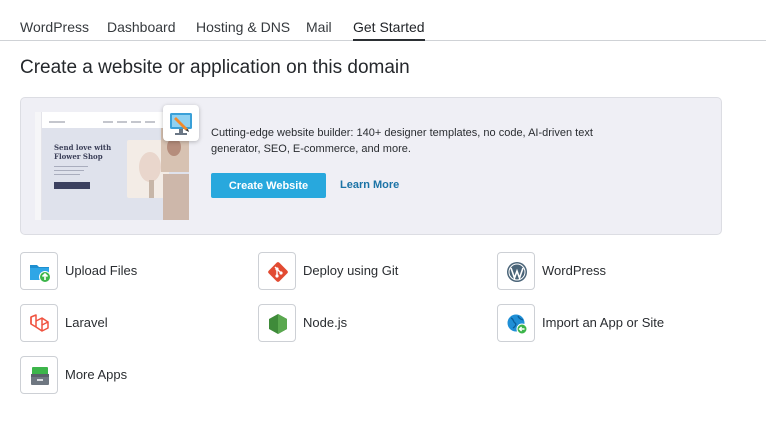 This screenshot has height=445, width=766. Describe the element at coordinates (277, 271) in the screenshot. I see `git-icon` at that location.